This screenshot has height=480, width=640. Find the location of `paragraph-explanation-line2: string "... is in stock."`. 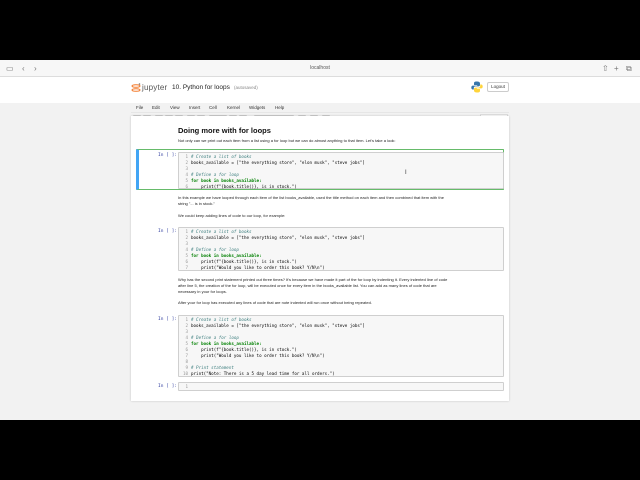

paragraph-explanation-line2: string "... is in stock." is located at coordinates (196, 203).